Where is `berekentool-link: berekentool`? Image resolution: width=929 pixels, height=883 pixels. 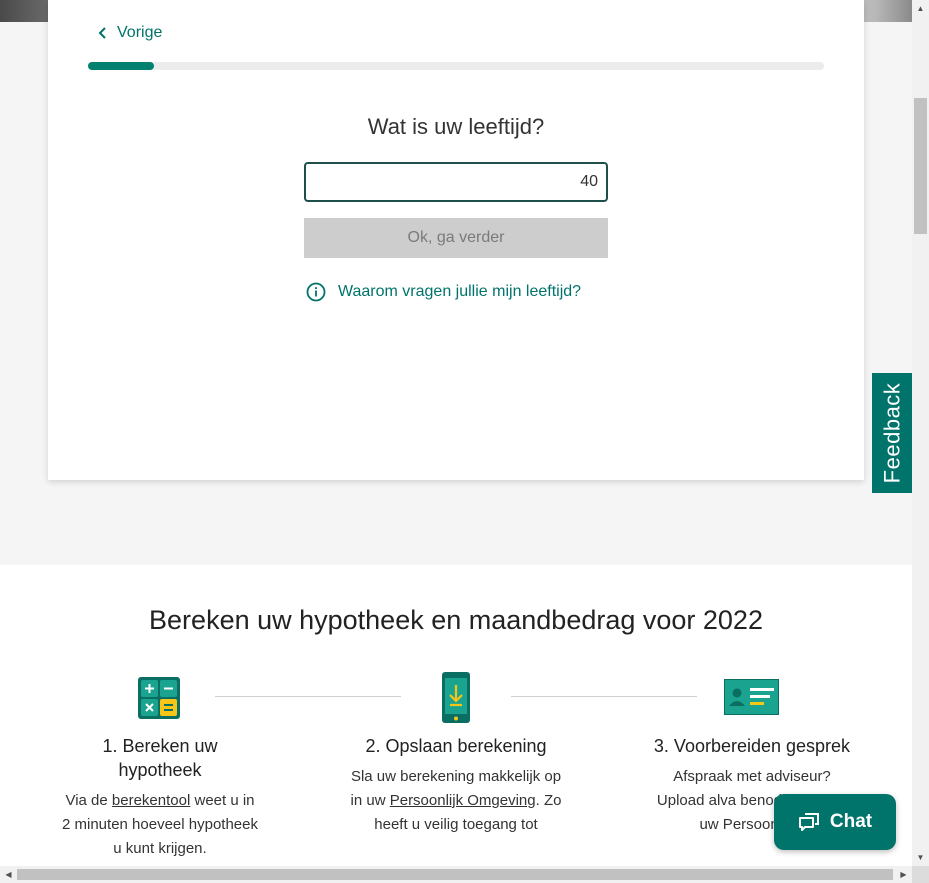 berekentool-link: berekentool is located at coordinates (151, 800).